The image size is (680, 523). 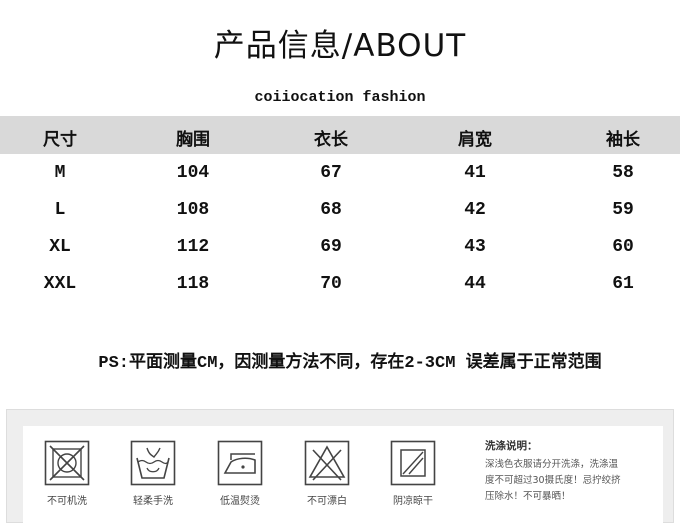 What do you see at coordinates (623, 247) in the screenshot?
I see `table-cell: 60` at bounding box center [623, 247].